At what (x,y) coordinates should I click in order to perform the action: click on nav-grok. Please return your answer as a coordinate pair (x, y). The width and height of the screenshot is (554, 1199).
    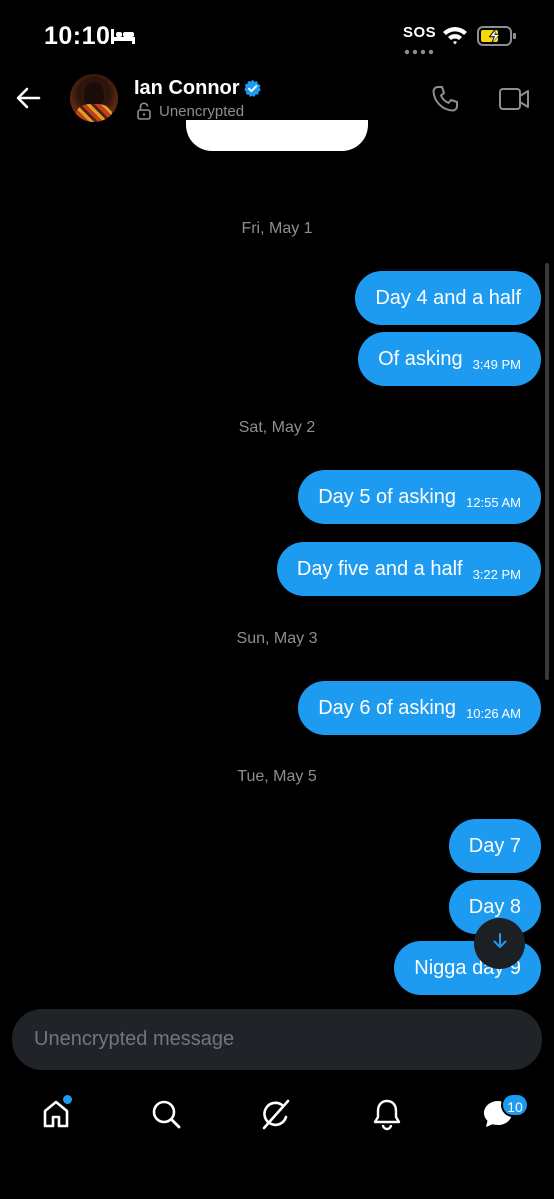
    Looking at the image, I should click on (276, 1116).